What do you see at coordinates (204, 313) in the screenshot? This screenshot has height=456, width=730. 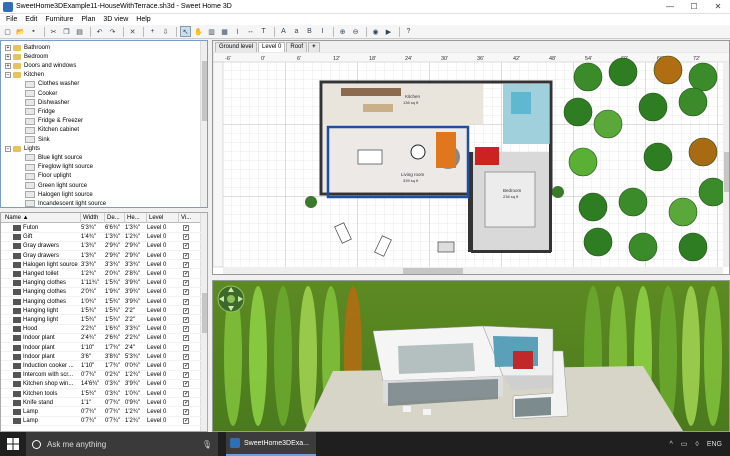 I see `table-scroll-thumb` at bounding box center [204, 313].